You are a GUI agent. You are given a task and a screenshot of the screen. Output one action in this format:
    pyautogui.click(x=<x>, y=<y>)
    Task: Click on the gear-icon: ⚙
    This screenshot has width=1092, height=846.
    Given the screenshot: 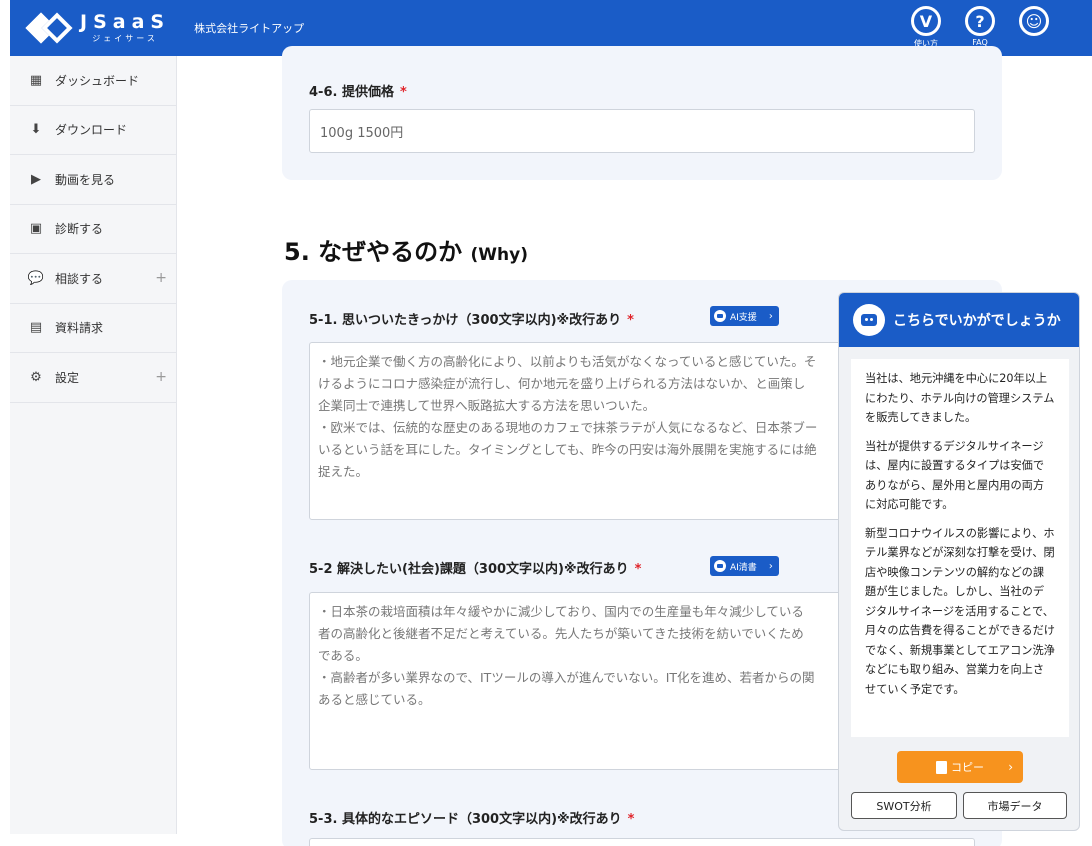 What is the action you would take?
    pyautogui.click(x=36, y=377)
    